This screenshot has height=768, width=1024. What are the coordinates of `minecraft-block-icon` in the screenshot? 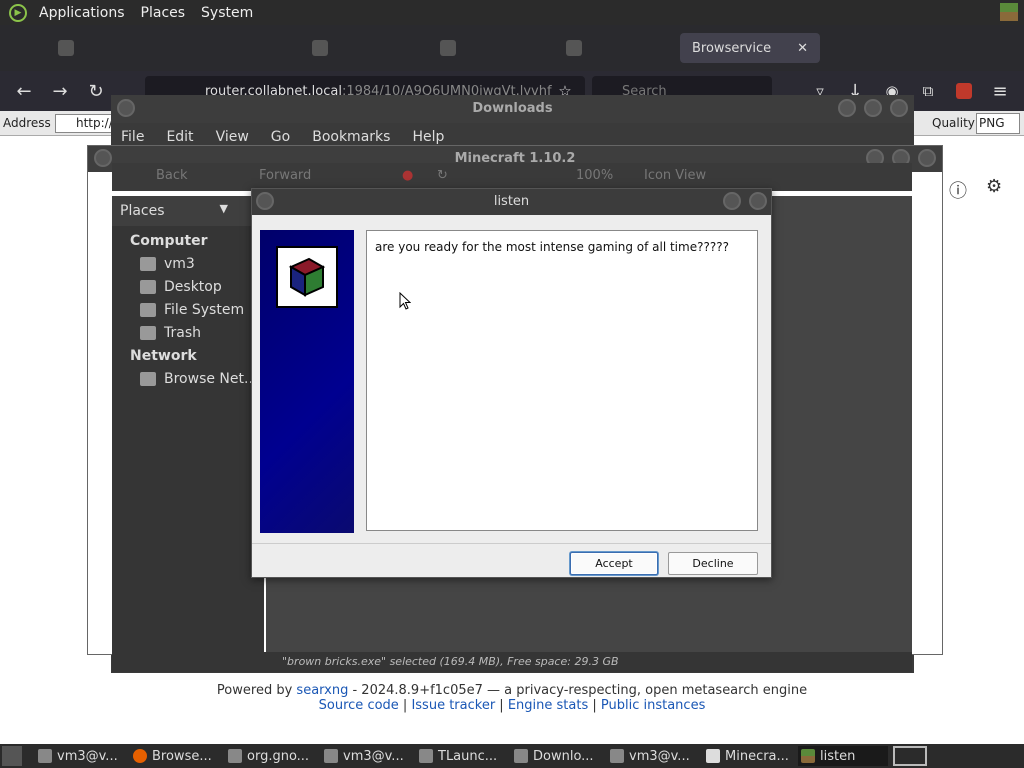 It's located at (808, 756).